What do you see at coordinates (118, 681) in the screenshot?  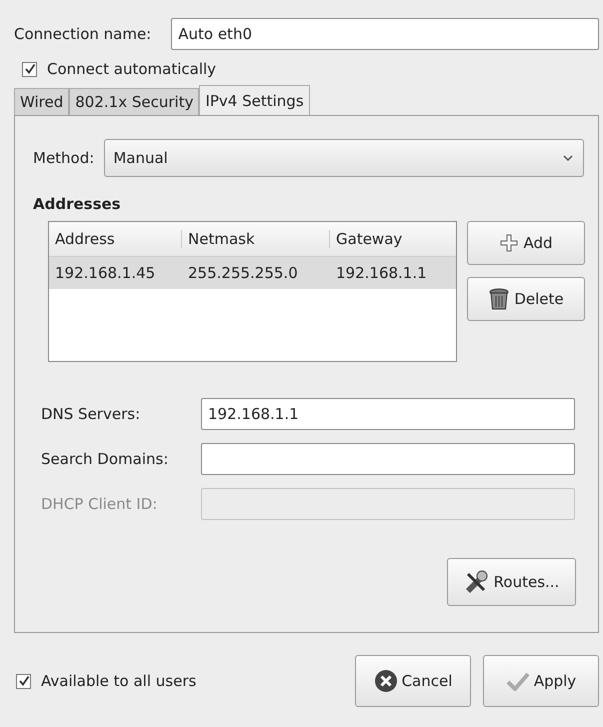 I see `available-to-all-users-label: Available to all users` at bounding box center [118, 681].